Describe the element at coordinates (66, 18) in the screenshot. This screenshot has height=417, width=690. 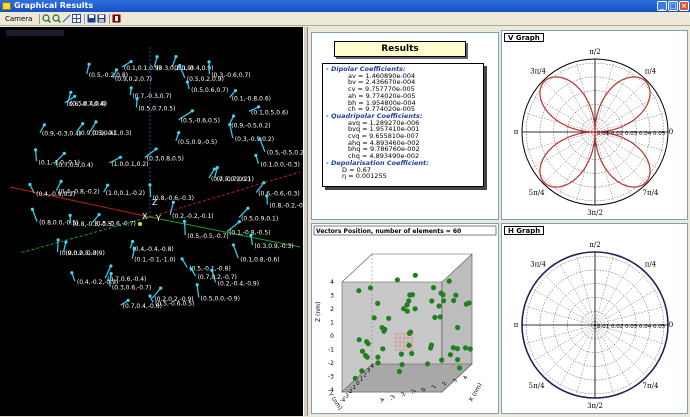
I see `measure-icon` at that location.